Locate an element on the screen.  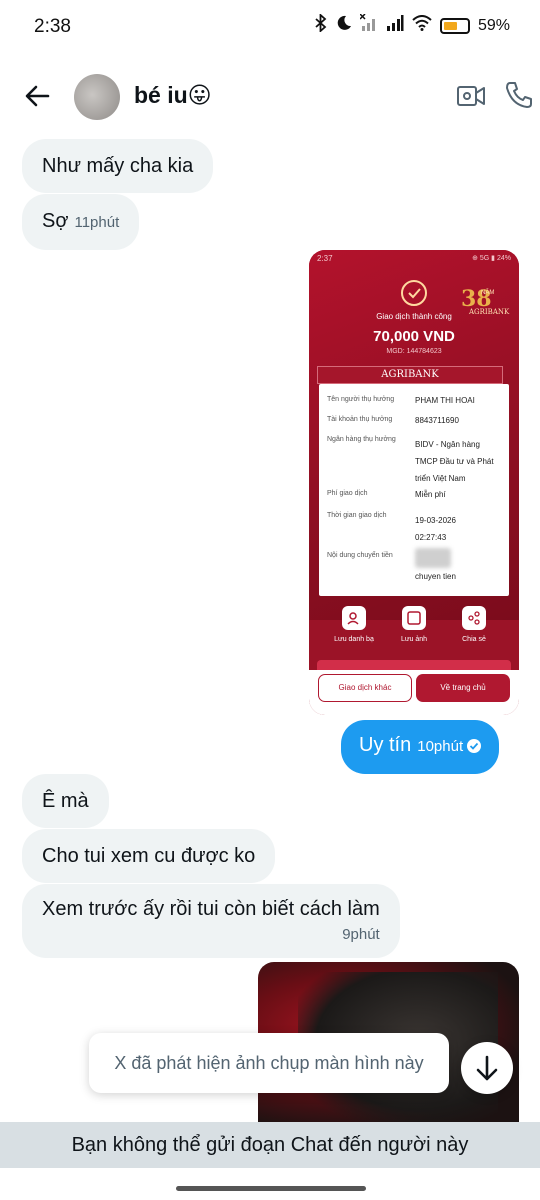
signal-icon is located at coordinates (395, 25).